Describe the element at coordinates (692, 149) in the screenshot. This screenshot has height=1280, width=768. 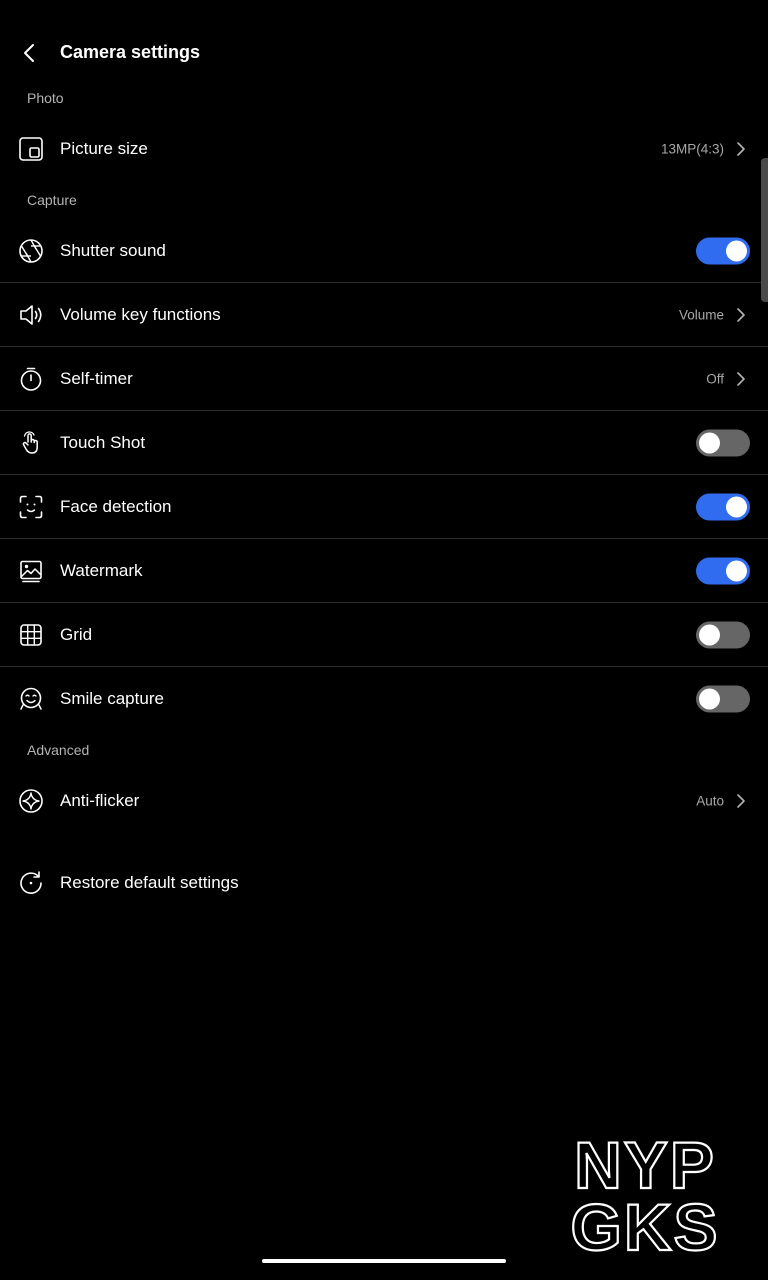
I see `setting-value: 13MP(4:3)` at that location.